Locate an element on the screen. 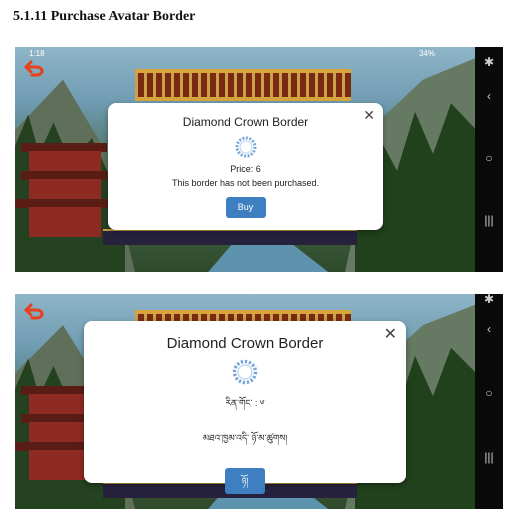 The width and height of the screenshot is (512, 528). buy-button: Buy is located at coordinates (245, 207).